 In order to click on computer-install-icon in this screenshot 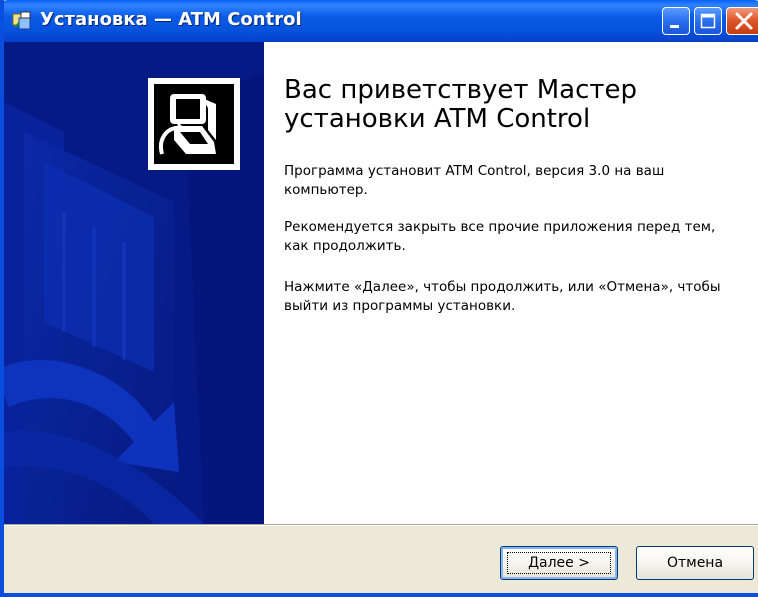, I will do `click(194, 124)`.